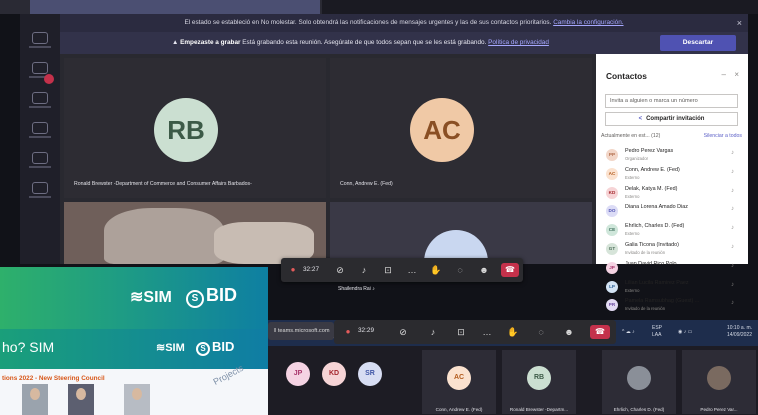 Image resolution: width=758 pixels, height=415 pixels. What do you see at coordinates (366, 330) in the screenshot?
I see `call-timer: 32:29` at bounding box center [366, 330].